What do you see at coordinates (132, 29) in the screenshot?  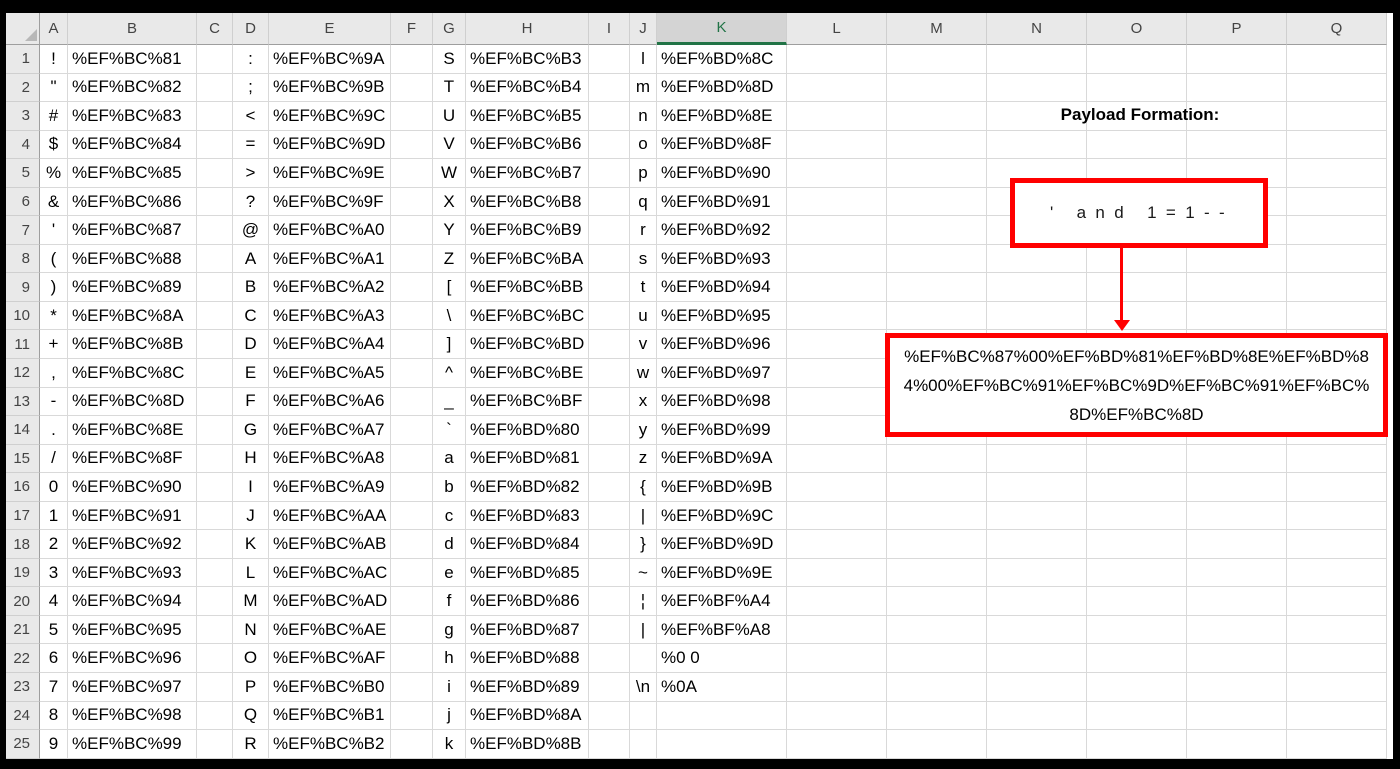 I see `column-header-B: B` at bounding box center [132, 29].